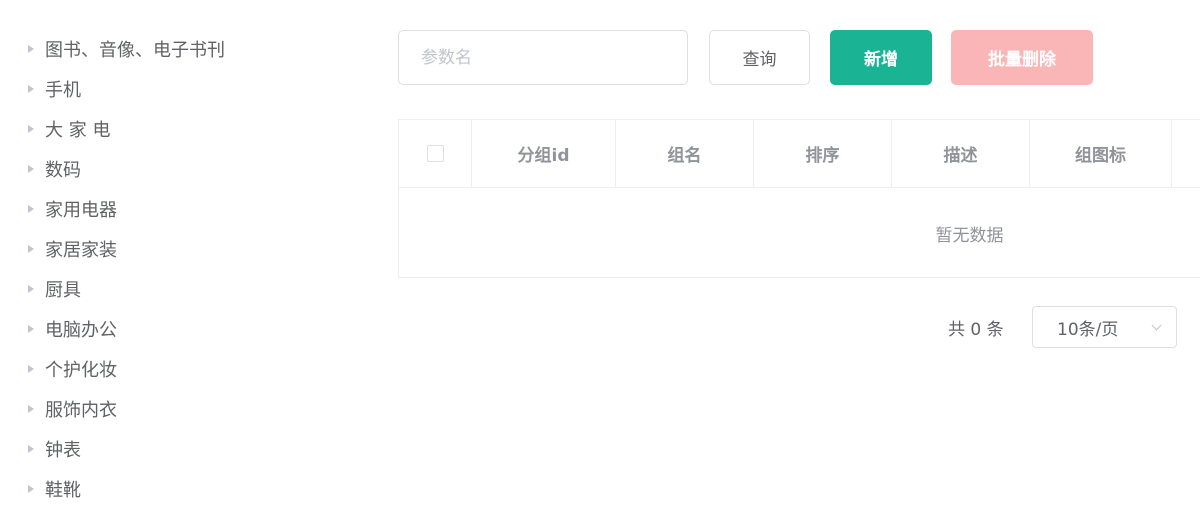  What do you see at coordinates (63, 90) in the screenshot?
I see `tree-node-label: 手机` at bounding box center [63, 90].